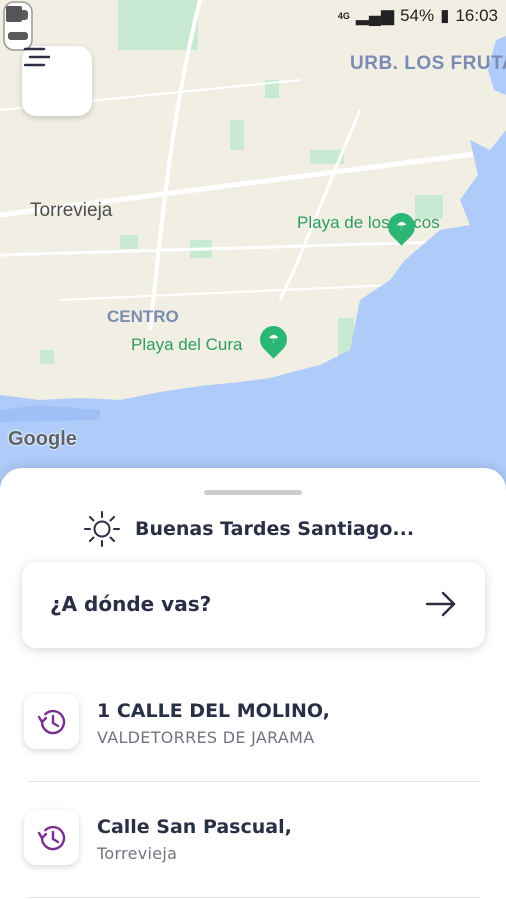 This screenshot has height=900, width=506. What do you see at coordinates (343, 15) in the screenshot?
I see `network-type: 4G` at bounding box center [343, 15].